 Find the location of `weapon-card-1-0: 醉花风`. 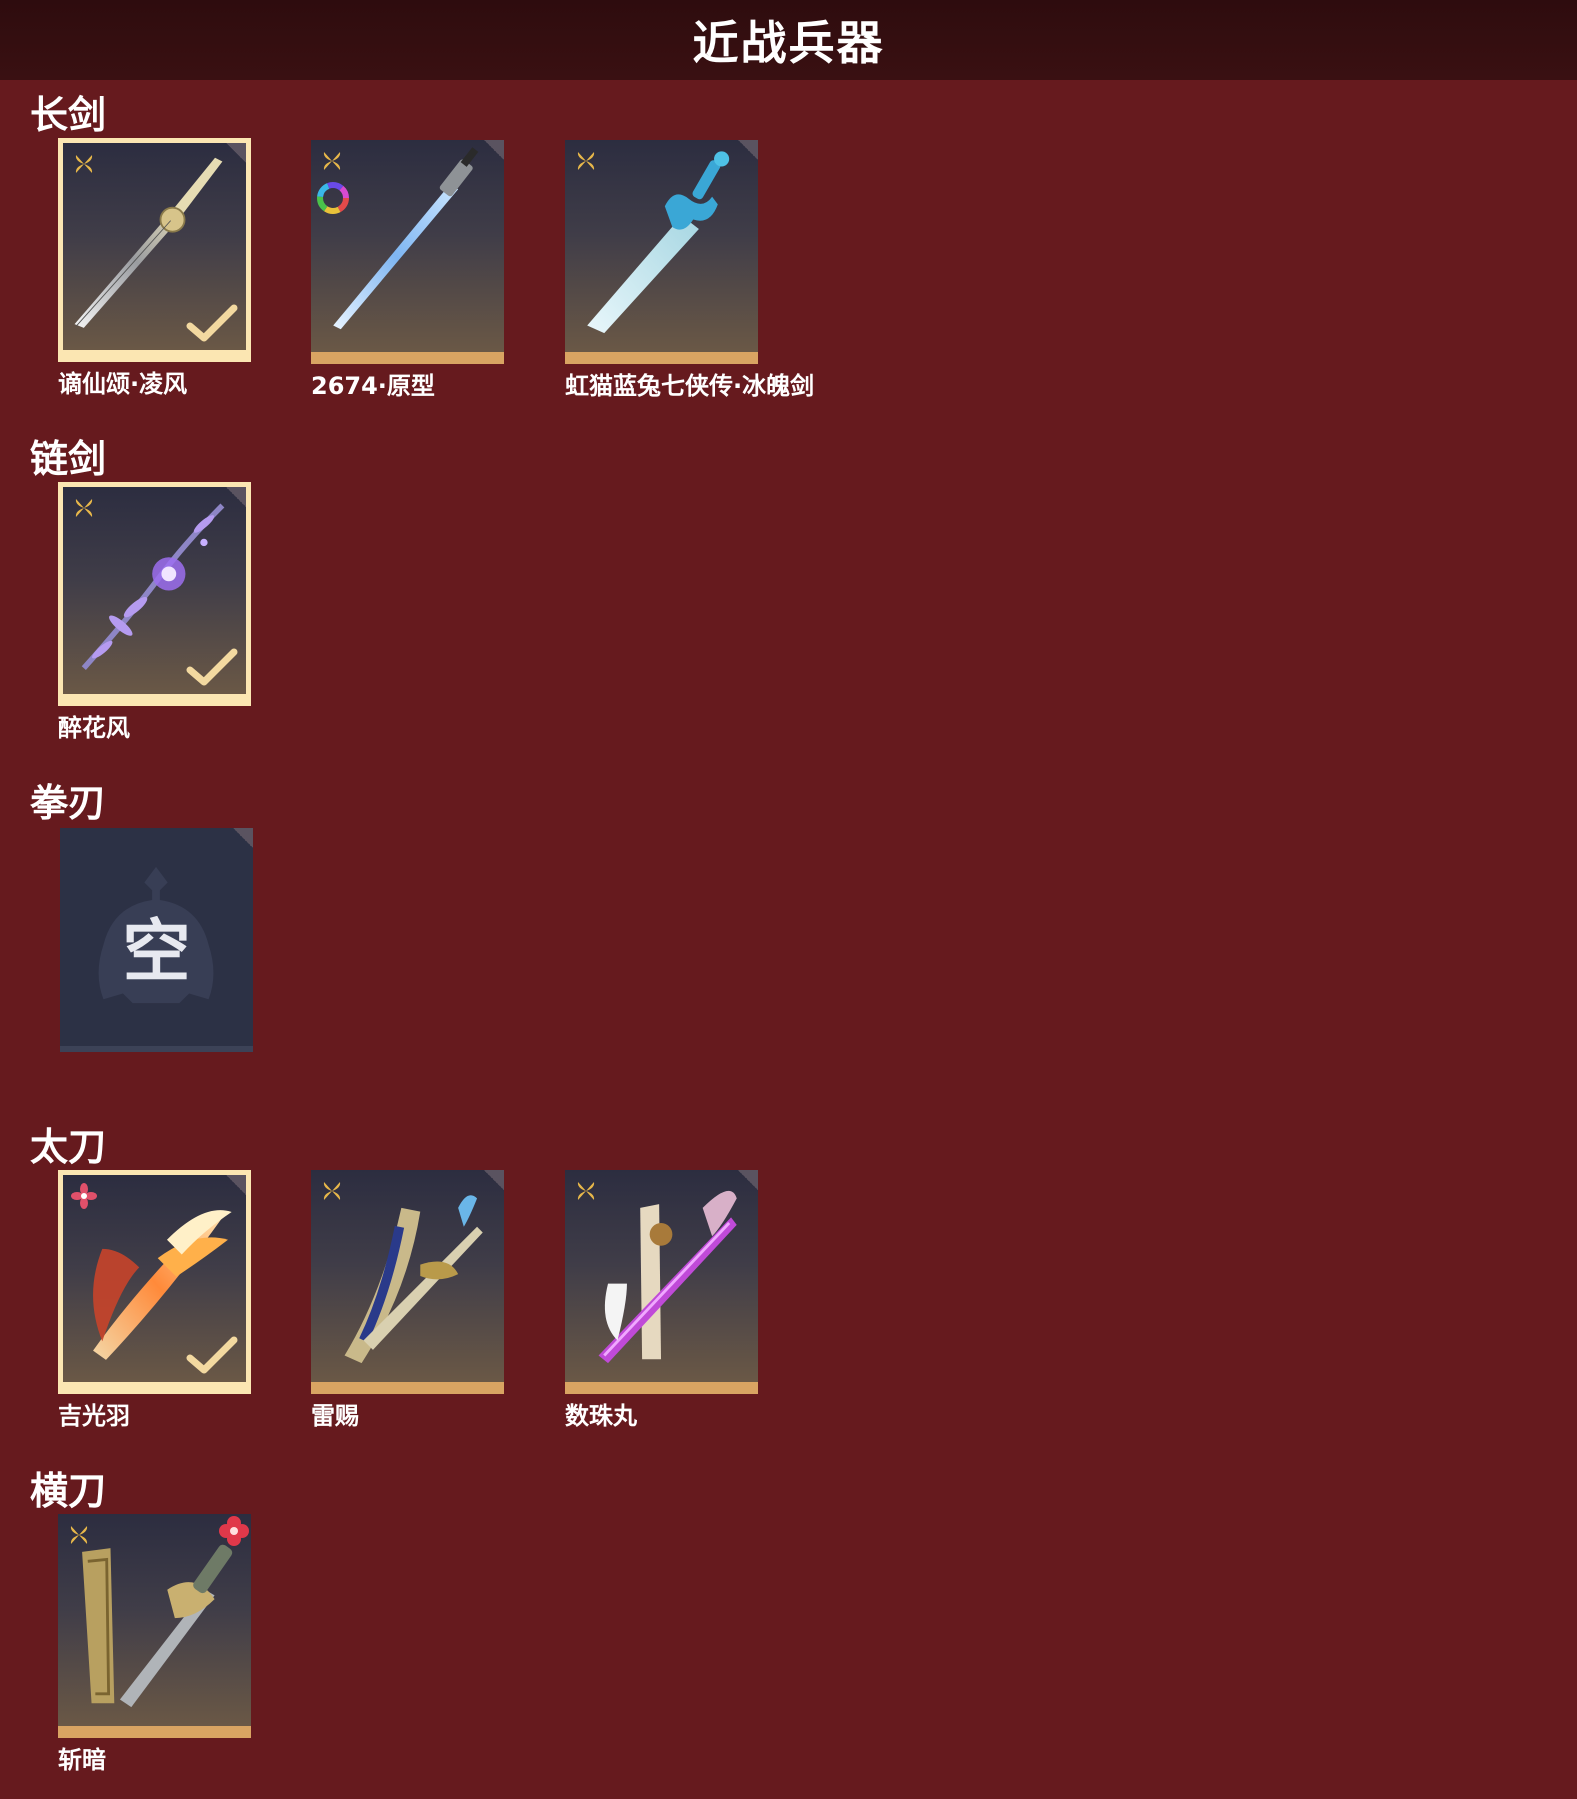

weapon-card-1-0: 醉花风 is located at coordinates (154, 612).